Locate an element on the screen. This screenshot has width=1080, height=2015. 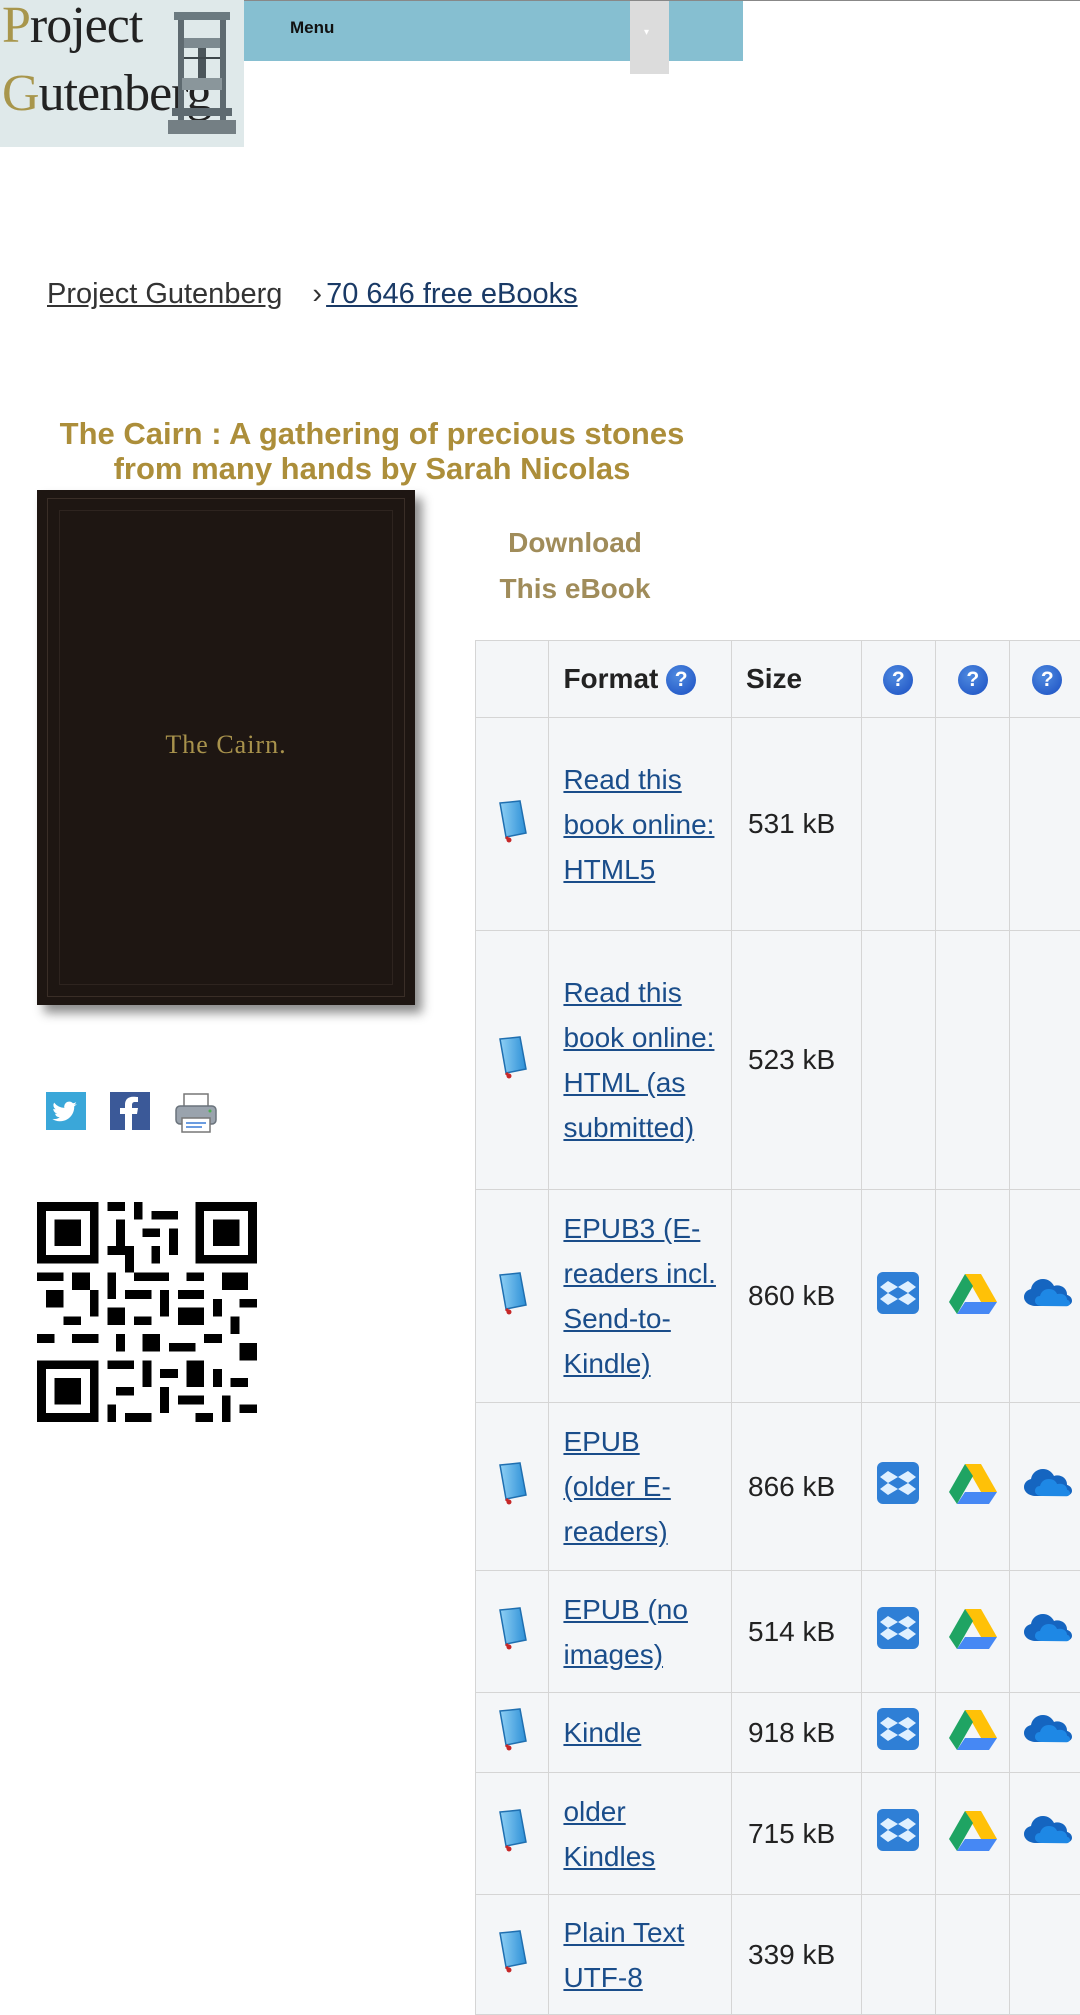
format-link: Plain Text UTF-8 is located at coordinates (623, 1955).